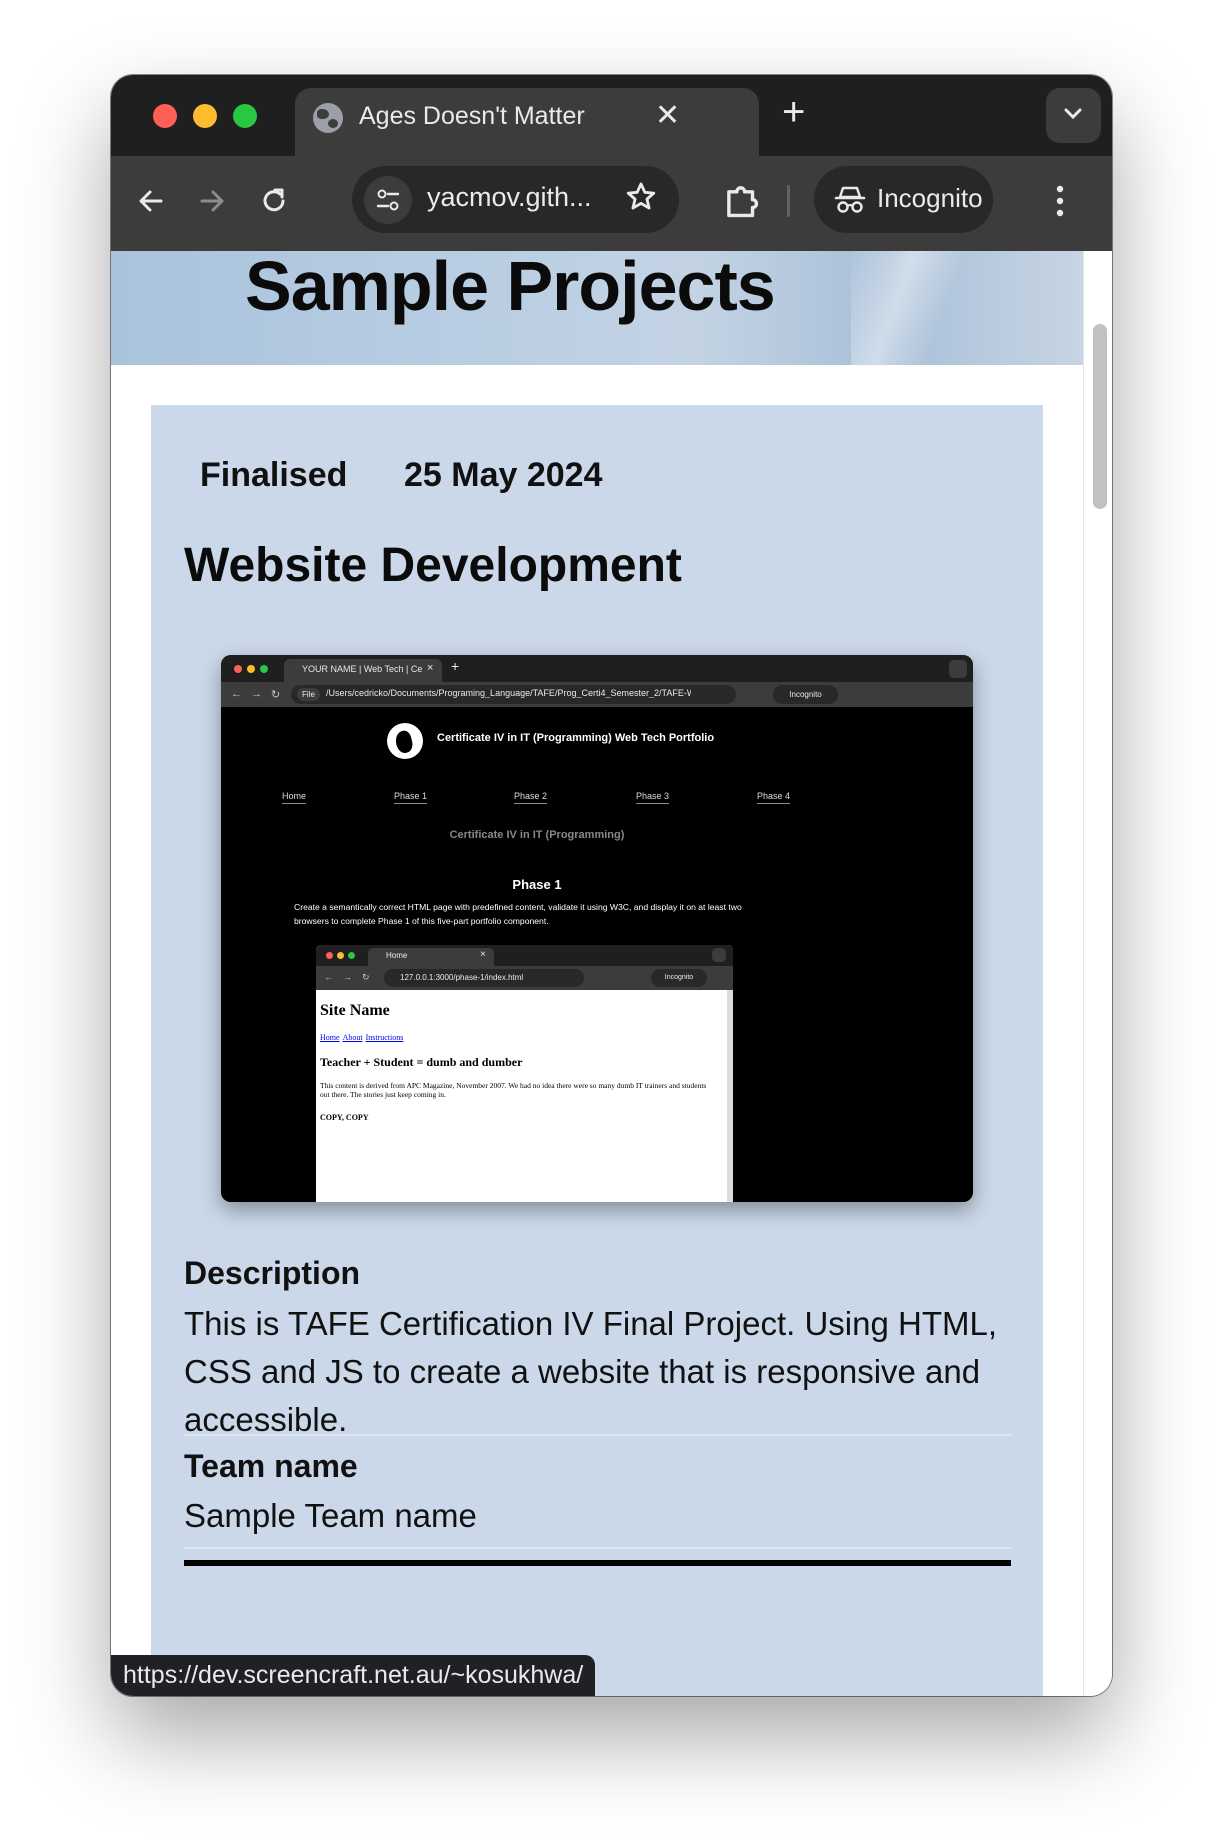  What do you see at coordinates (411, 797) in the screenshot?
I see `preview-nav-phase1: Phase 1` at bounding box center [411, 797].